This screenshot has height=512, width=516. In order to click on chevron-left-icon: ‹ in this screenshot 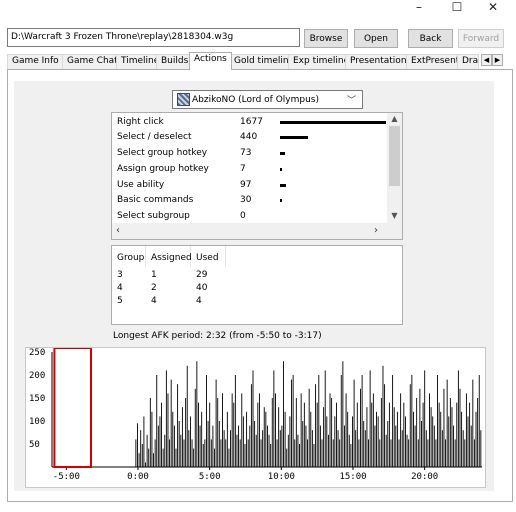, I will do `click(118, 230)`.